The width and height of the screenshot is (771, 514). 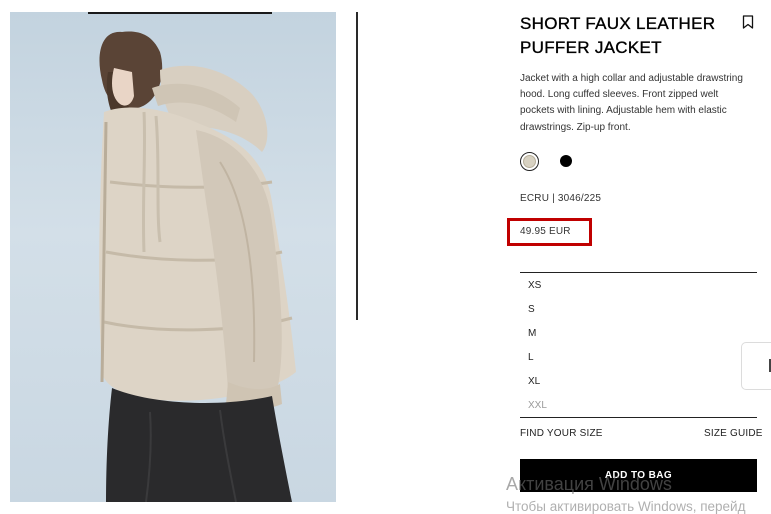 What do you see at coordinates (545, 231) in the screenshot?
I see `product-price: 49.95 EUR` at bounding box center [545, 231].